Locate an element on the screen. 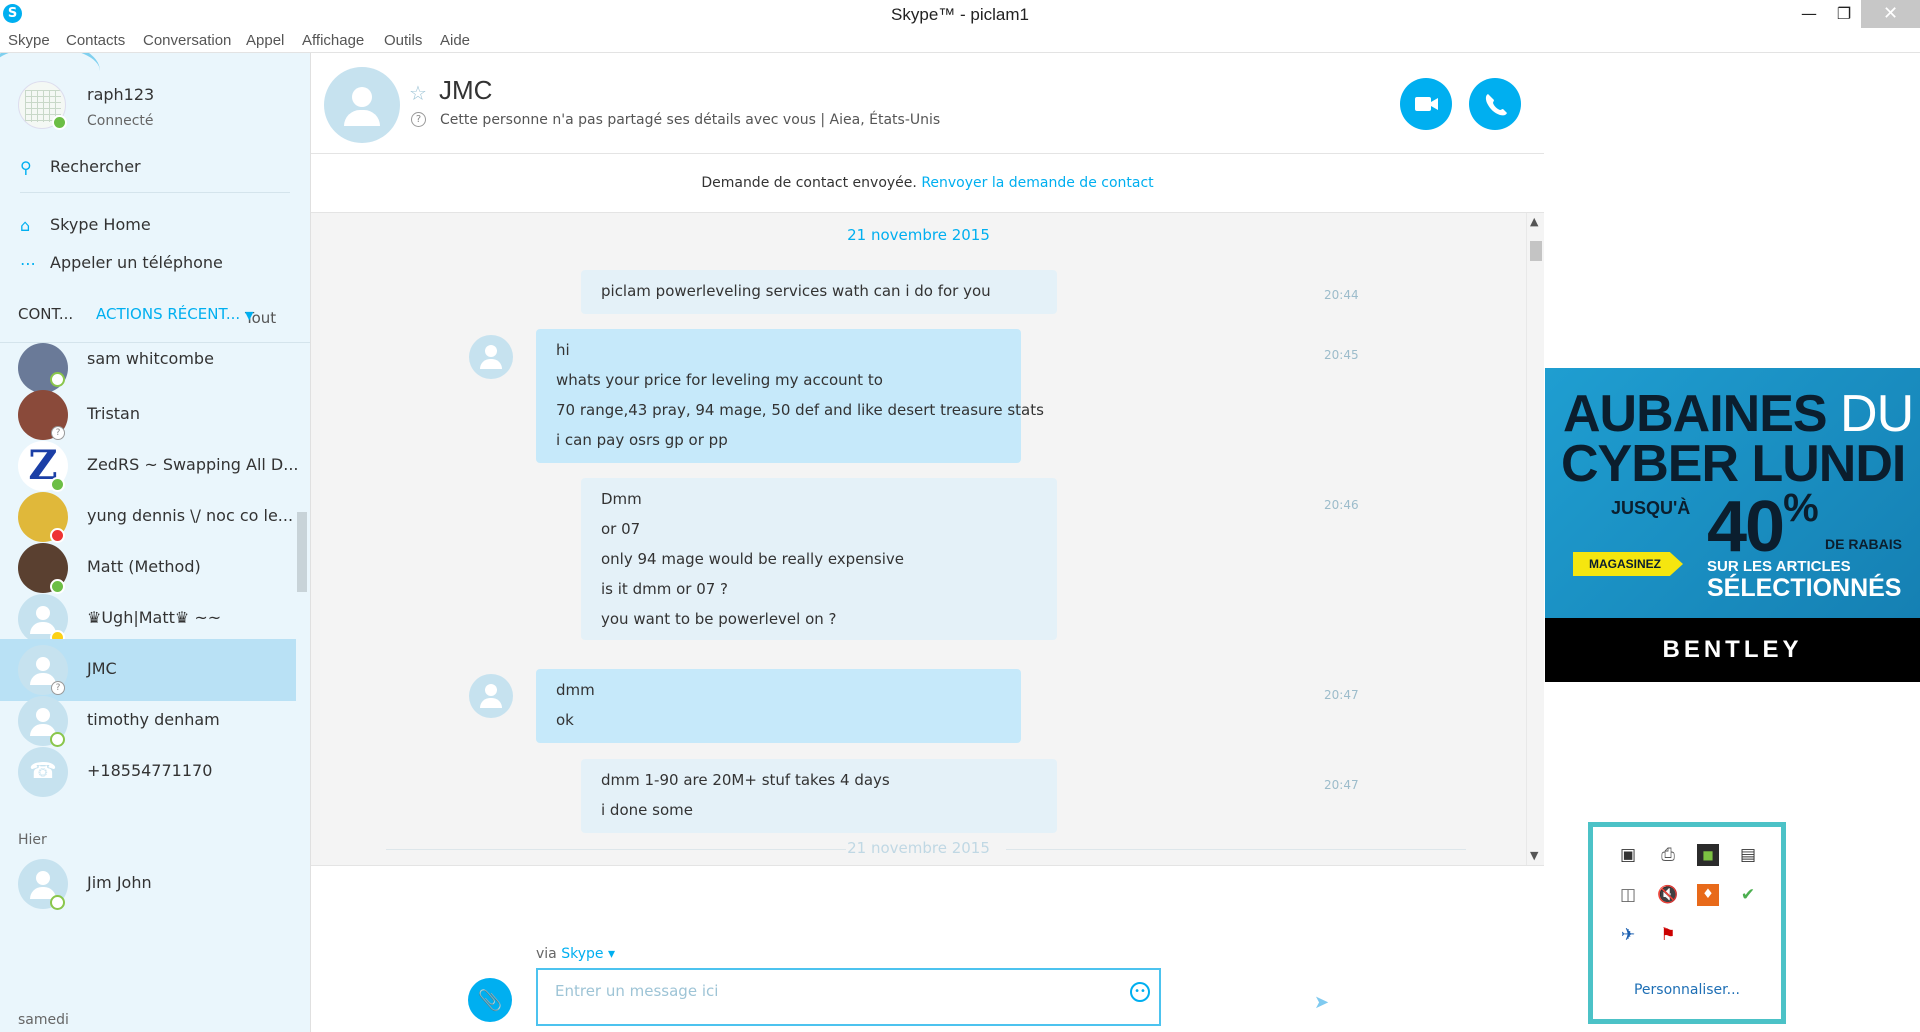  ad-shop-button: MAGASINEZ is located at coordinates (1628, 564).